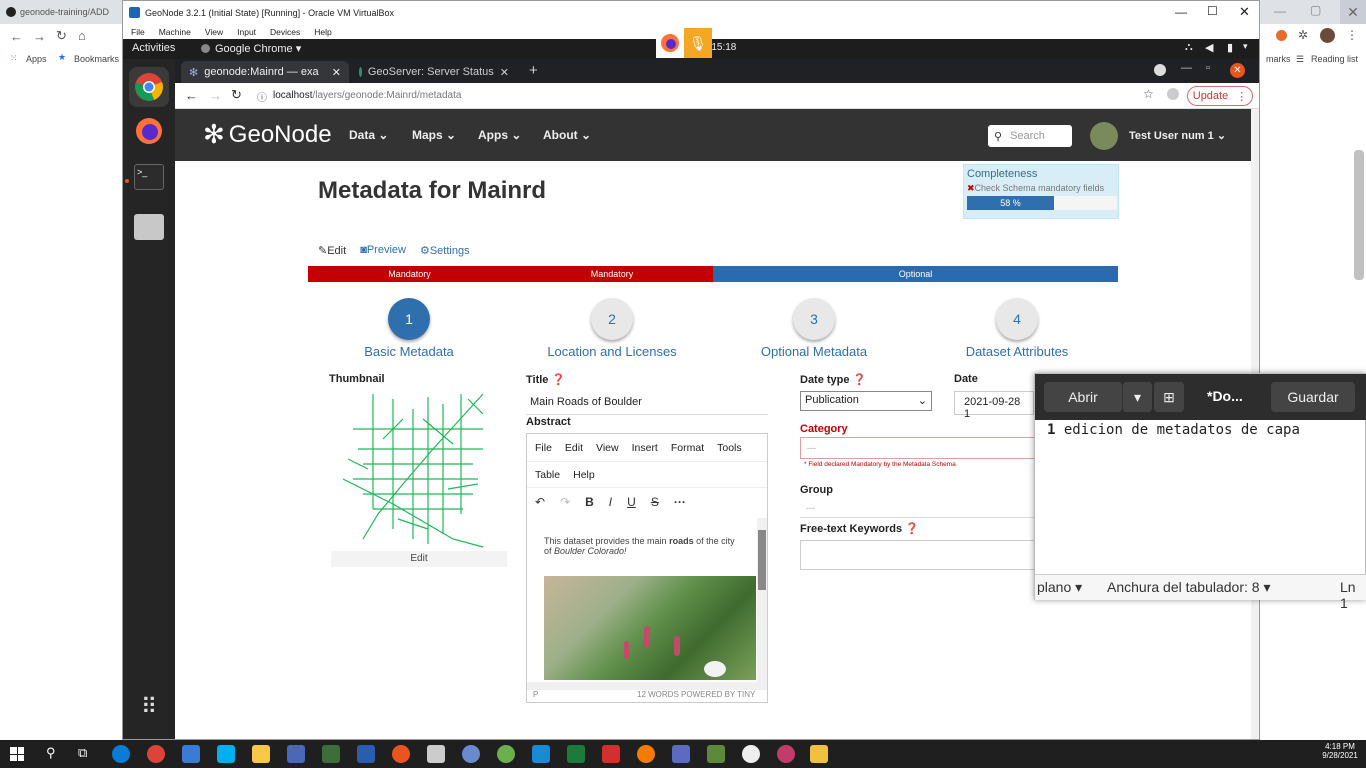  What do you see at coordinates (17, 754) in the screenshot?
I see `windows-start-icon` at bounding box center [17, 754].